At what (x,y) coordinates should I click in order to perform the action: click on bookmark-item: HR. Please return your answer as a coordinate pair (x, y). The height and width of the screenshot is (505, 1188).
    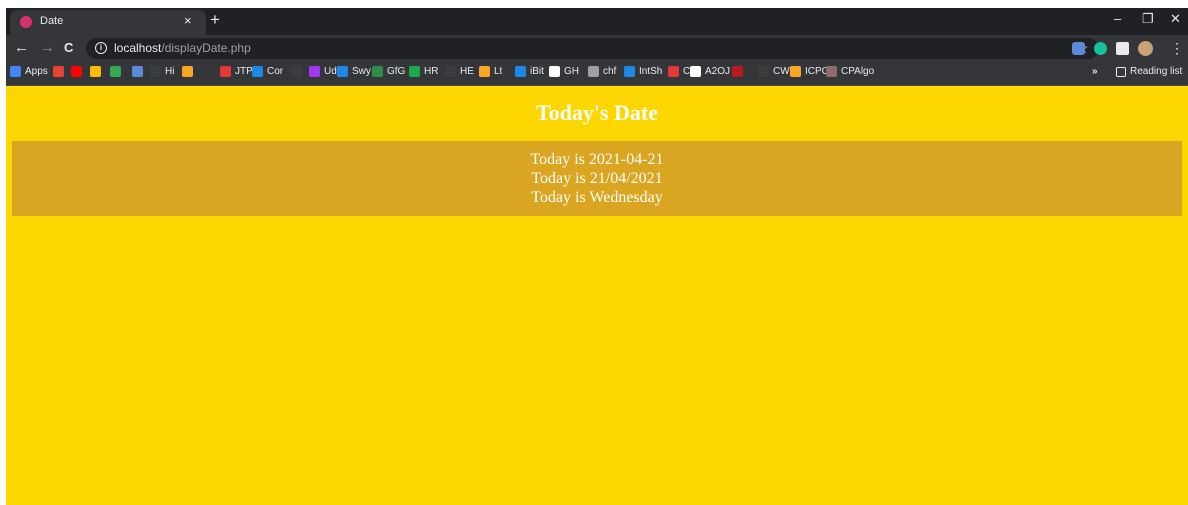
    Looking at the image, I should click on (423, 71).